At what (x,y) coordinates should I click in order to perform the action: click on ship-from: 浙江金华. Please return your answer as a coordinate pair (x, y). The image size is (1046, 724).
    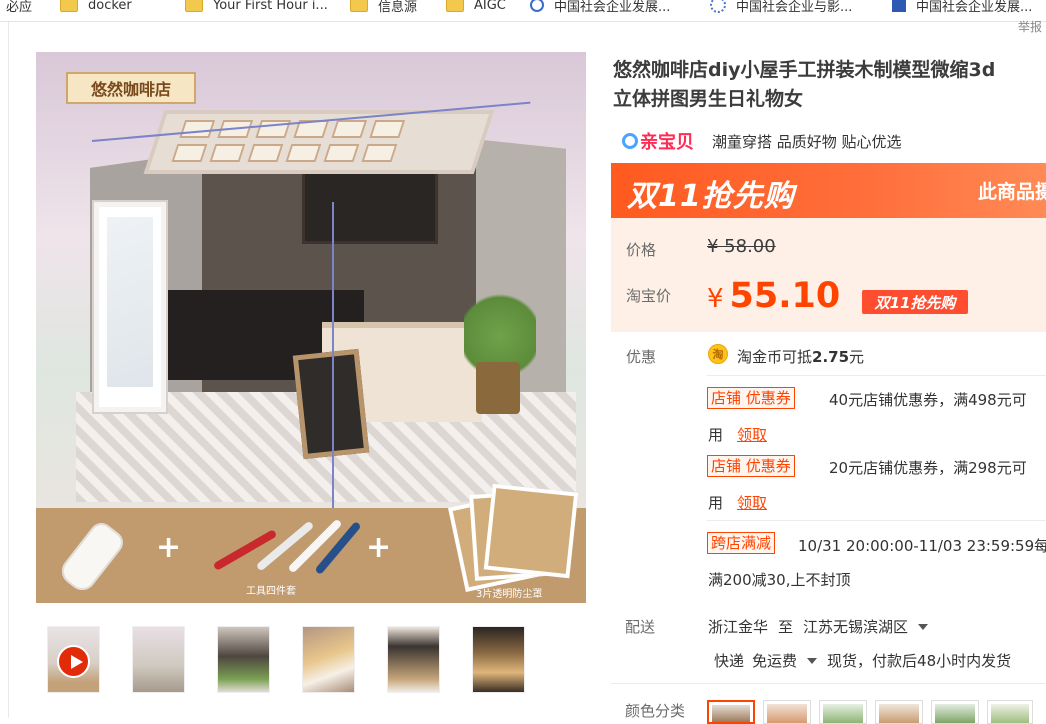
    Looking at the image, I should click on (738, 627).